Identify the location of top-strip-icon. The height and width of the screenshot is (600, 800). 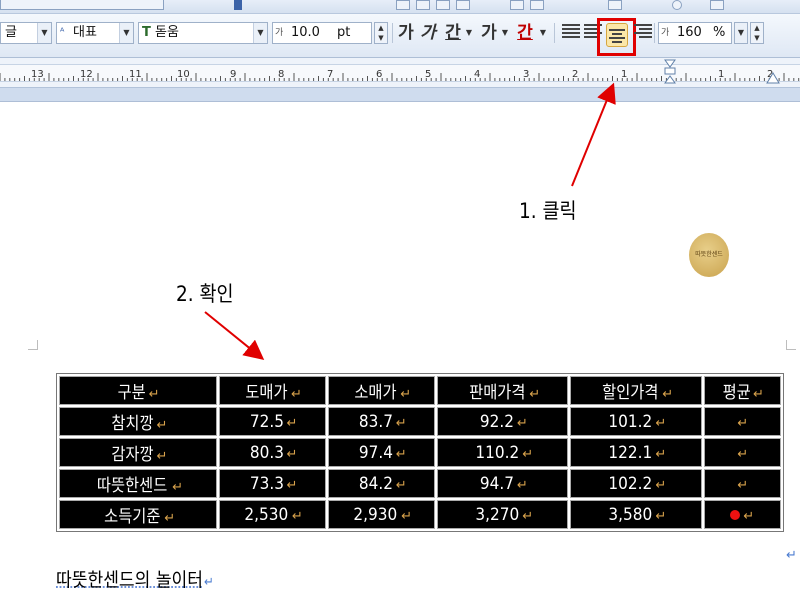
(238, 5).